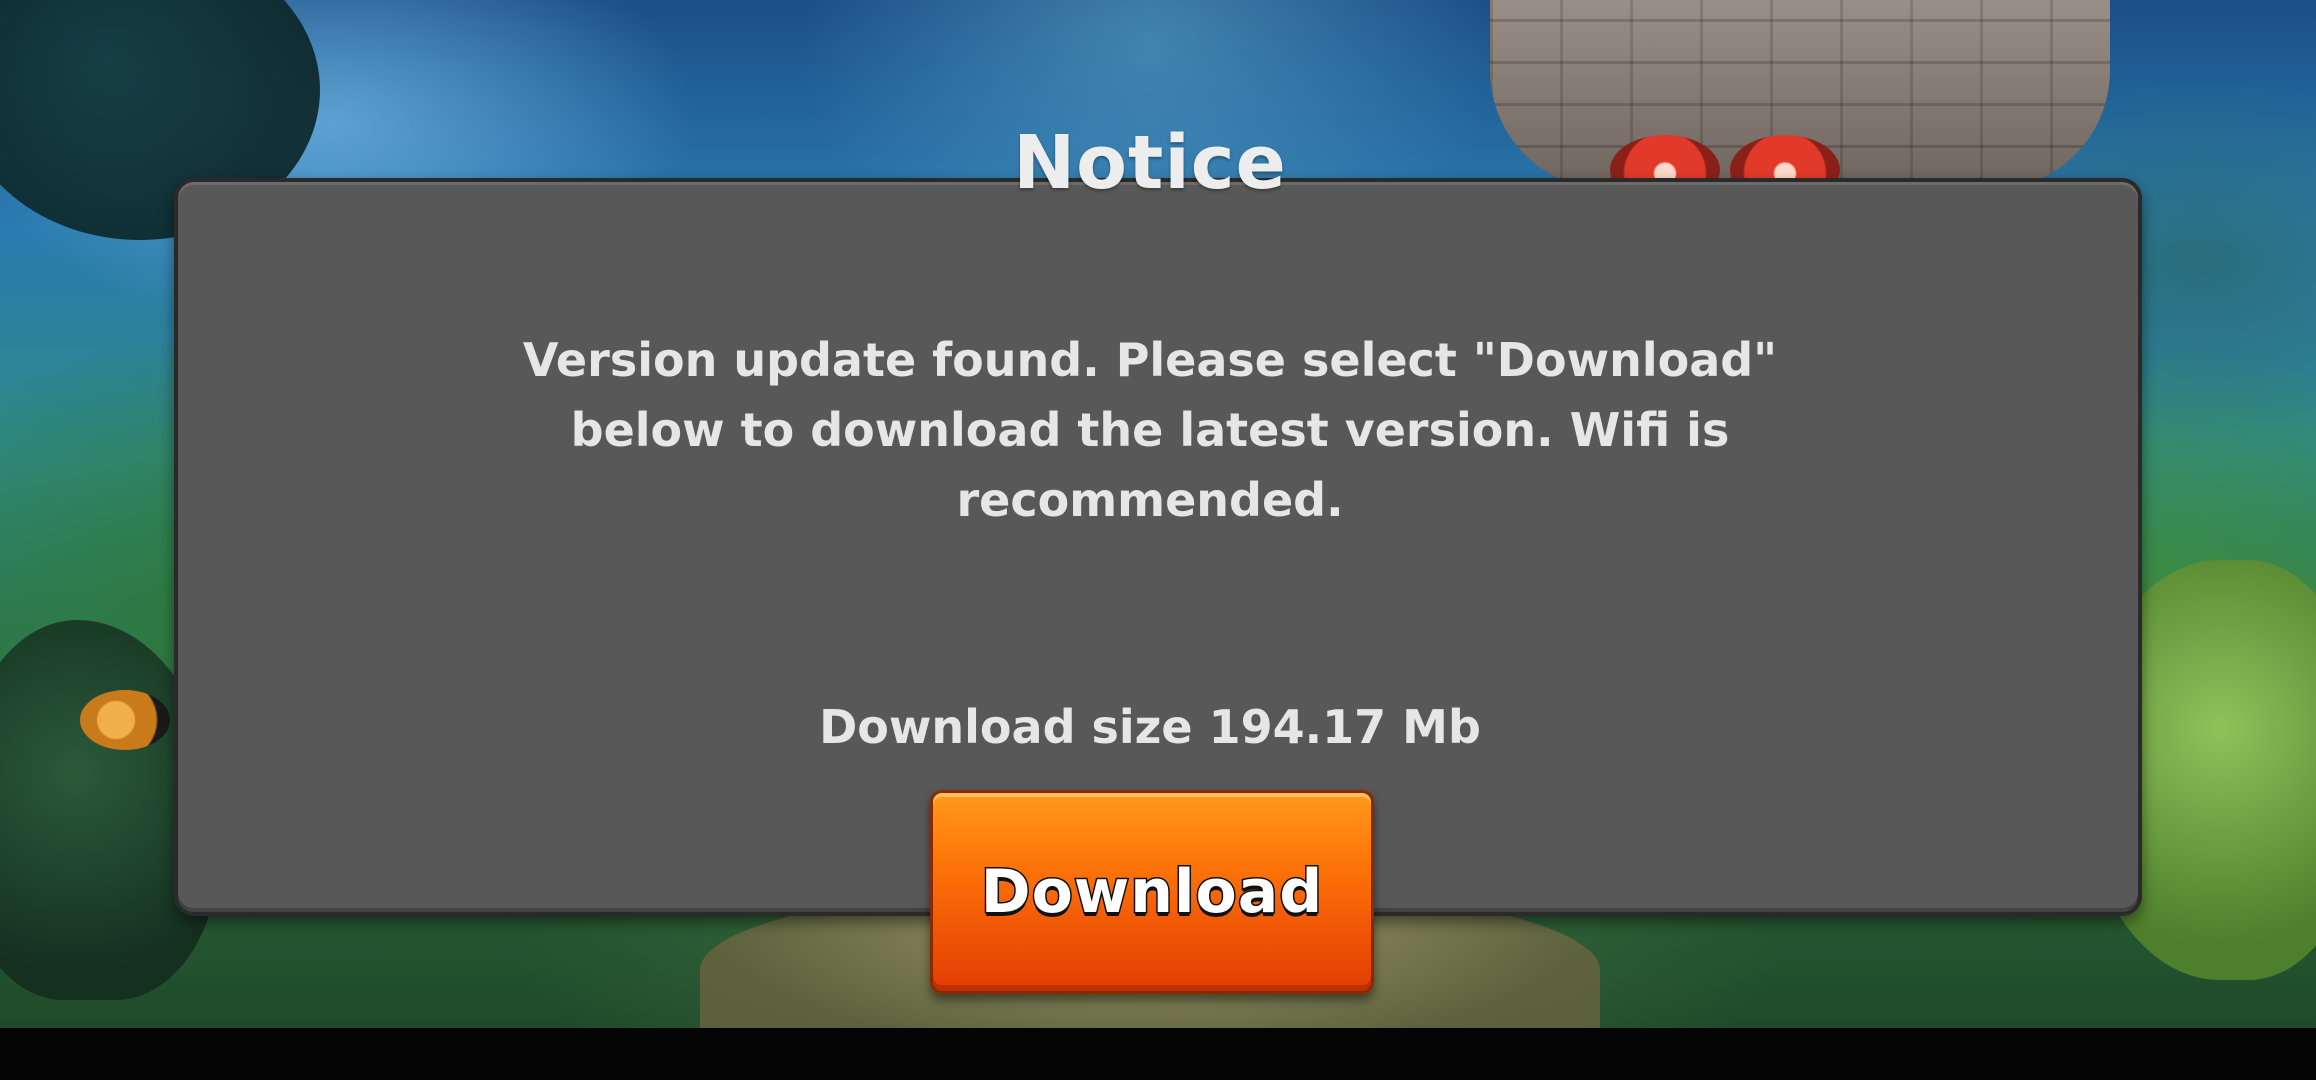 This screenshot has height=1080, width=2316. I want to click on bottom-black-bar, so click(1158, 1054).